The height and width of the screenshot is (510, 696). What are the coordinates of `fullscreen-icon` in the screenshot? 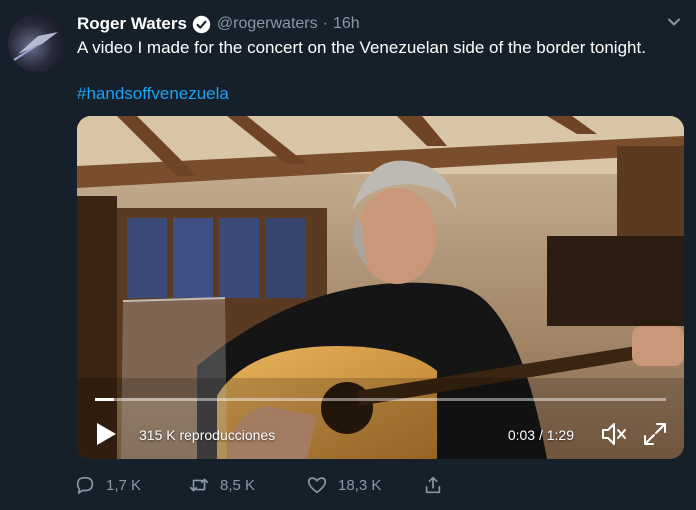 It's located at (655, 434).